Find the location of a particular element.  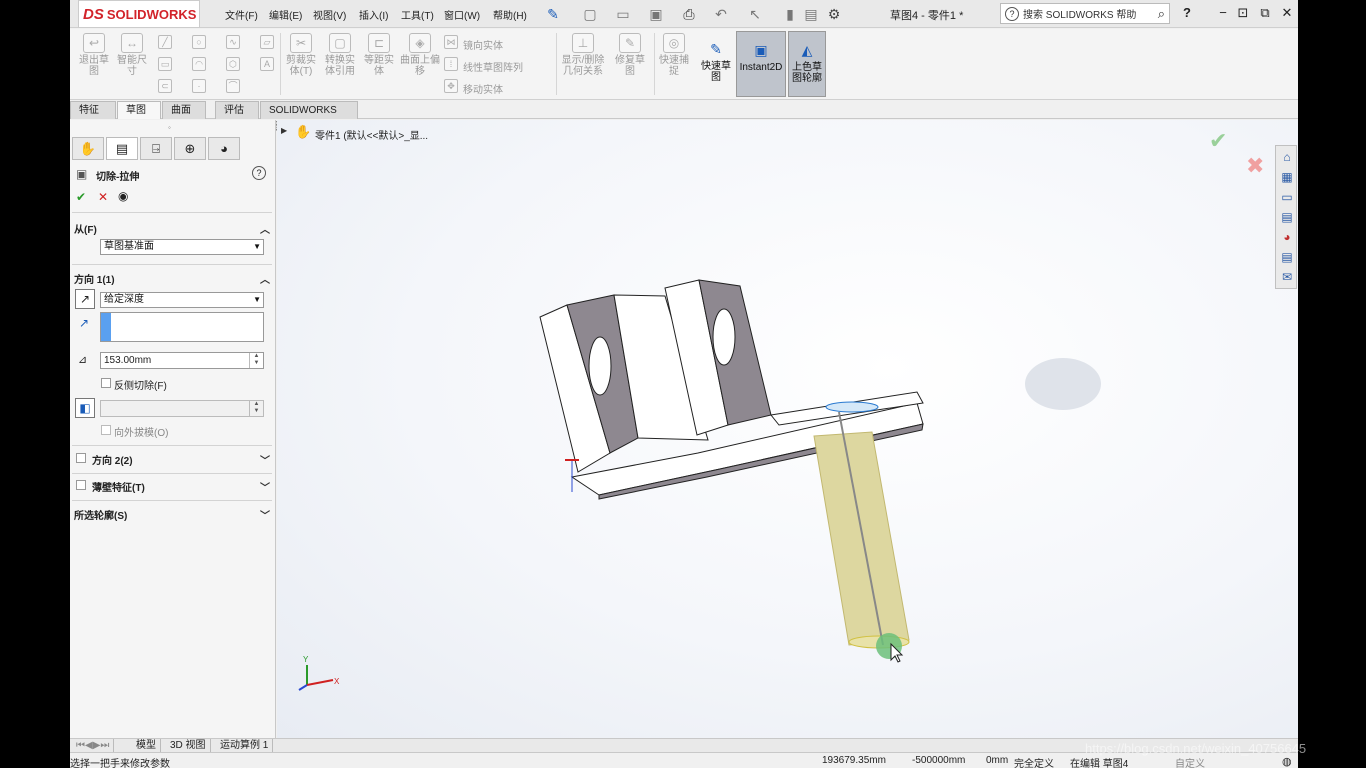

menu-edit: 编辑(E) is located at coordinates (285, 14).